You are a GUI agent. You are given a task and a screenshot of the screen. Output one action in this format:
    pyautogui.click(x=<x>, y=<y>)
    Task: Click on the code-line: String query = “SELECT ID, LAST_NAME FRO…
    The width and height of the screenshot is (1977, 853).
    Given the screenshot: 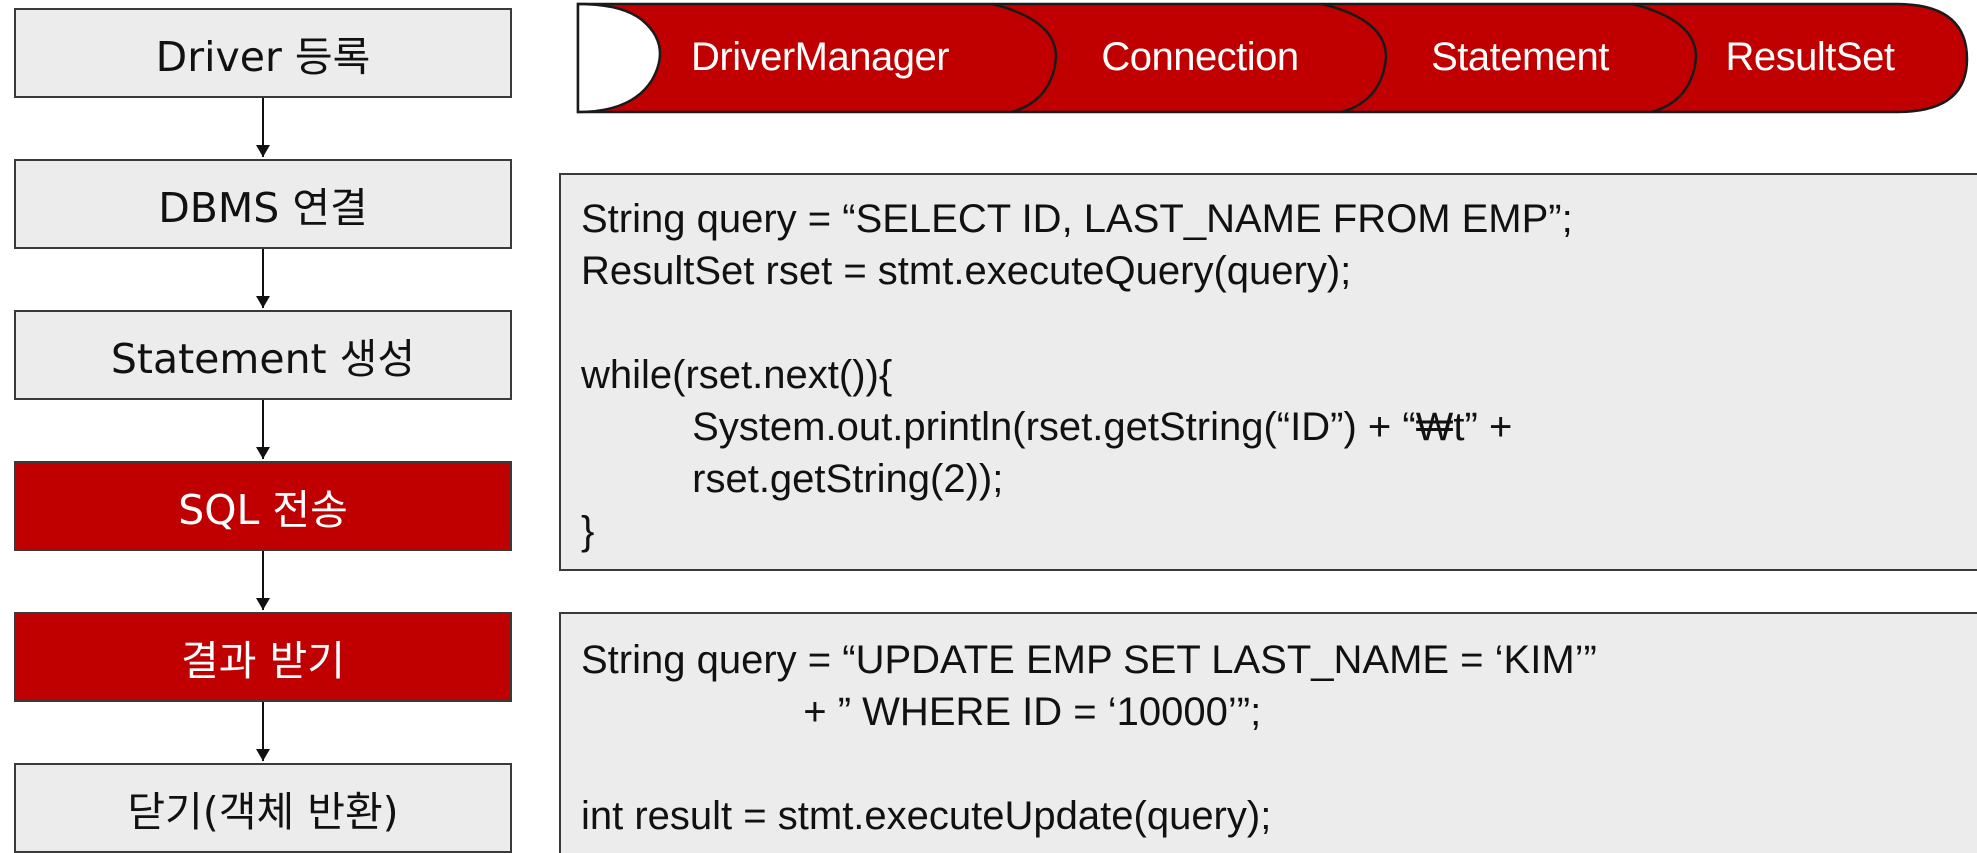 What is the action you would take?
    pyautogui.click(x=1077, y=219)
    